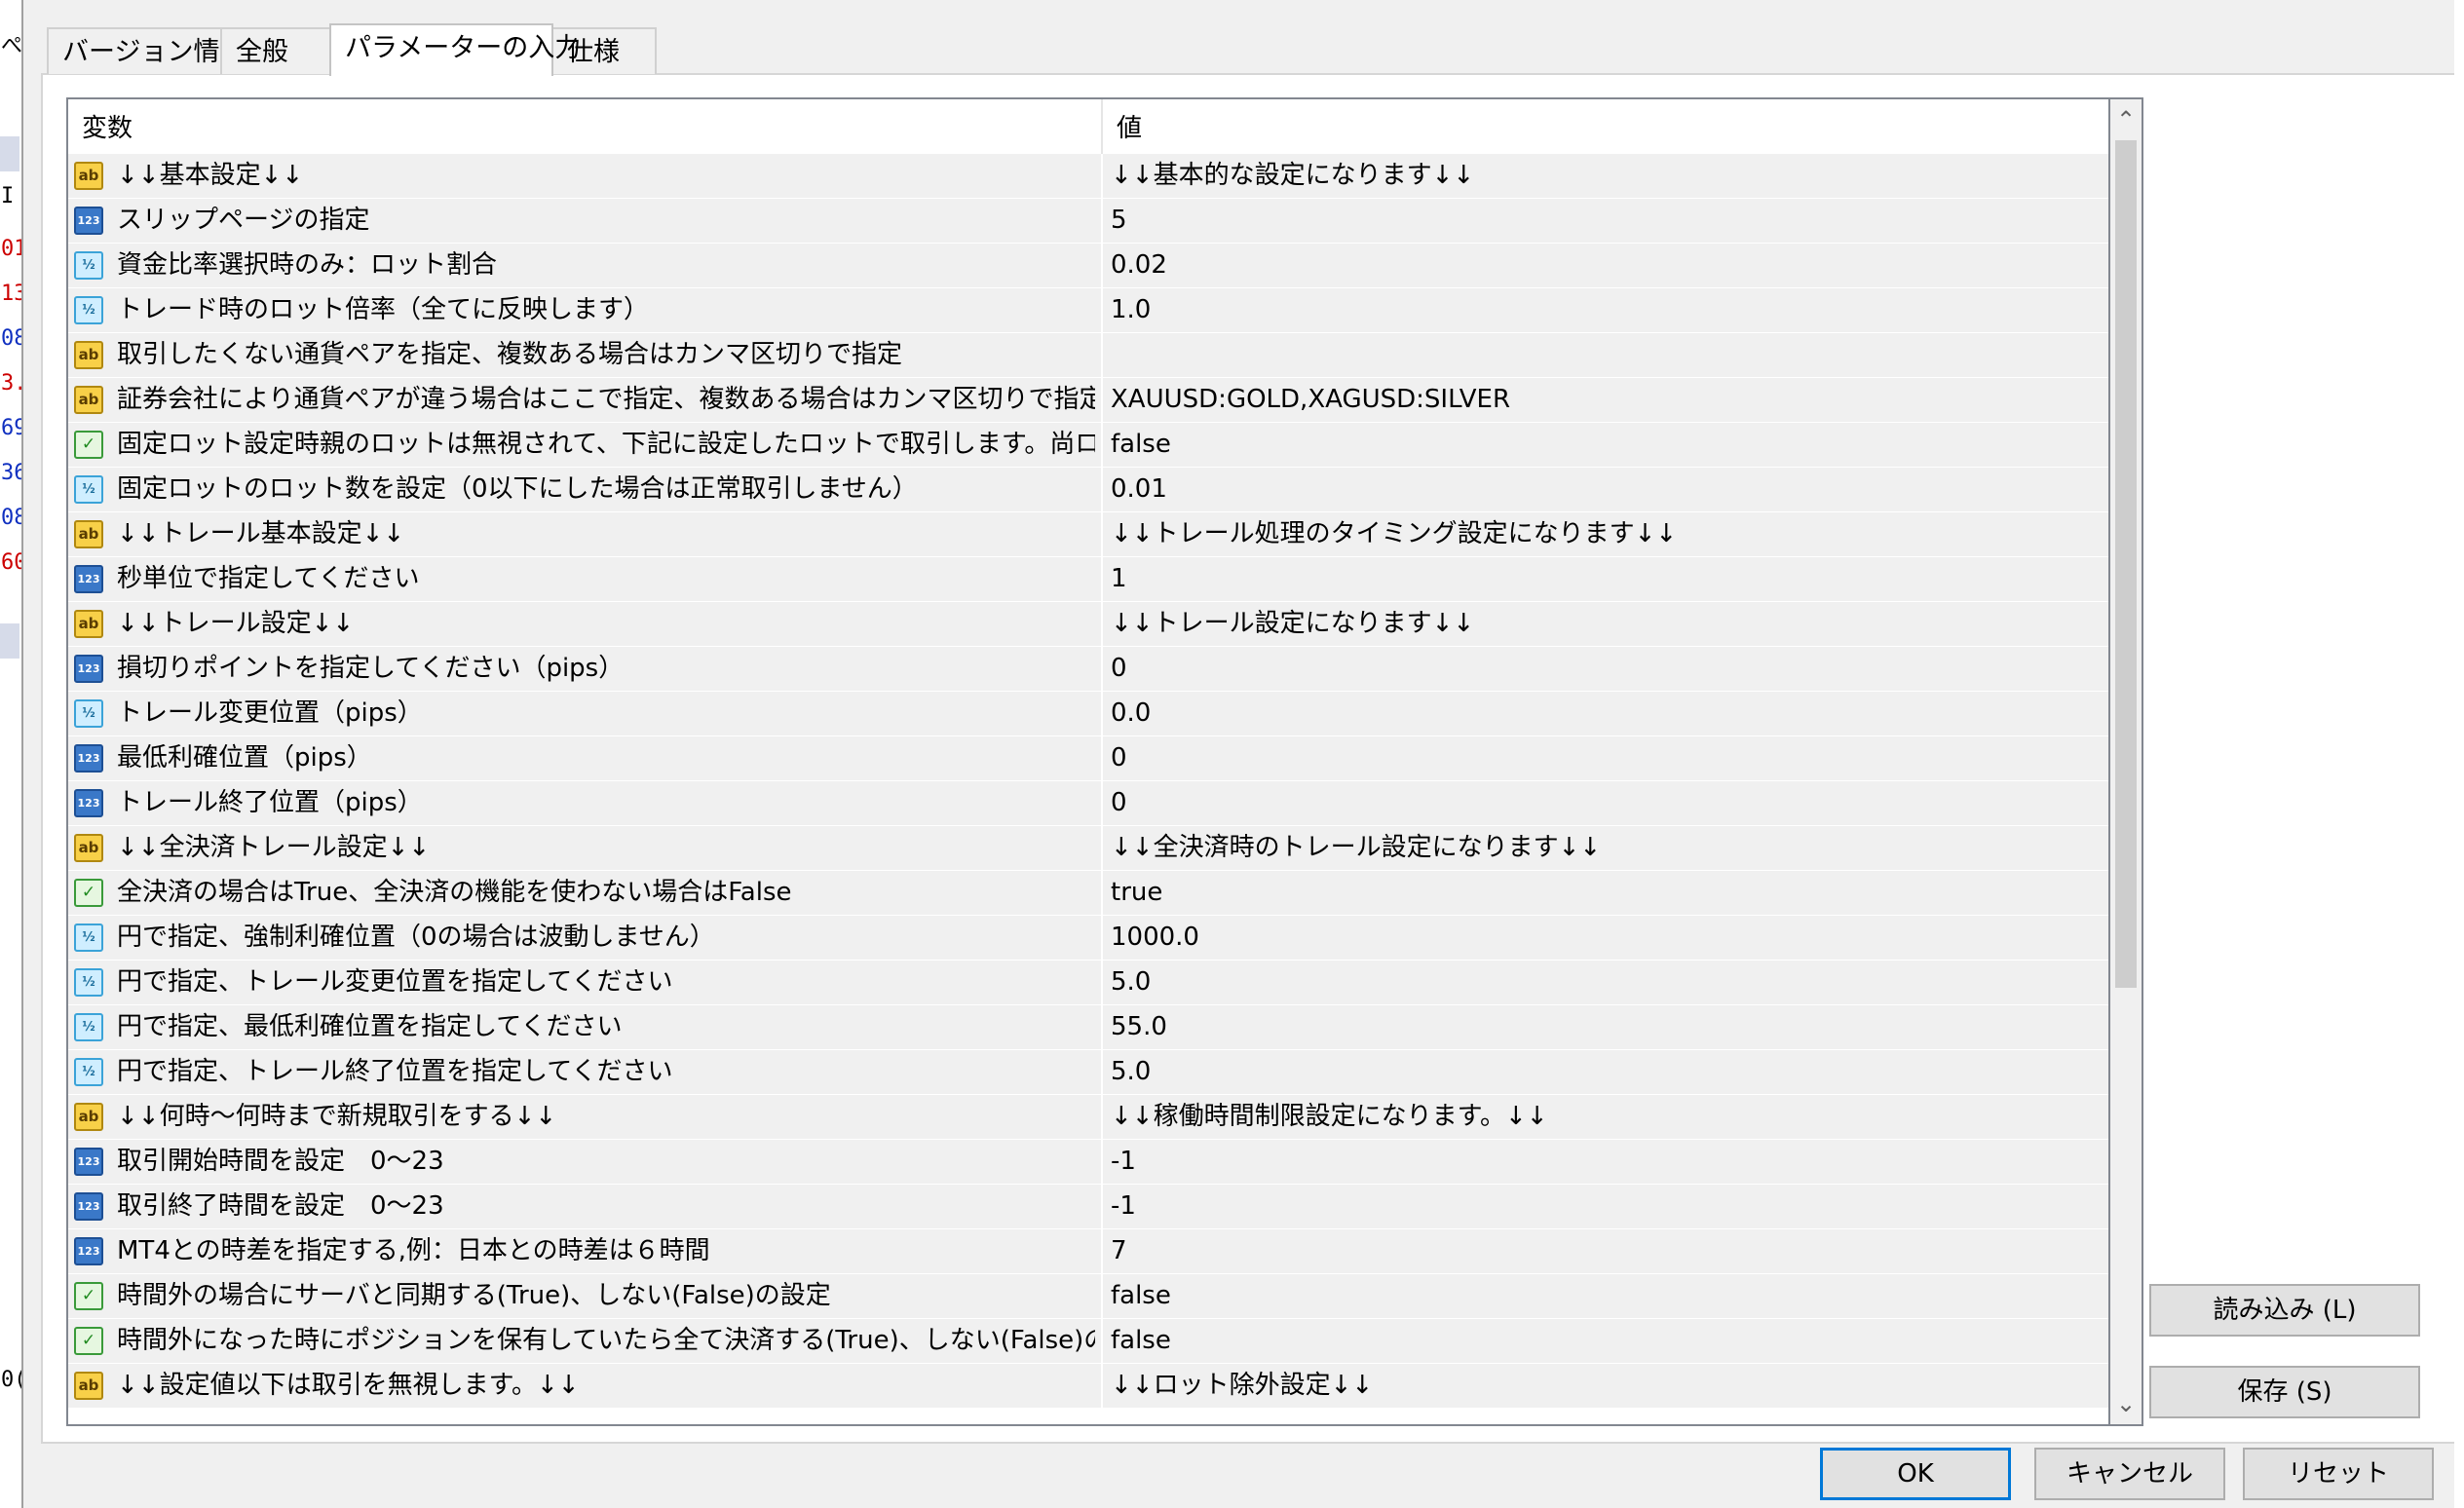 This screenshot has width=2464, height=1508. I want to click on parameter-row: ab ↓↓何時〜何時まで新規取引をする↓↓ ↓↓稼働時間制限設定になります。↓↓, so click(1088, 1118).